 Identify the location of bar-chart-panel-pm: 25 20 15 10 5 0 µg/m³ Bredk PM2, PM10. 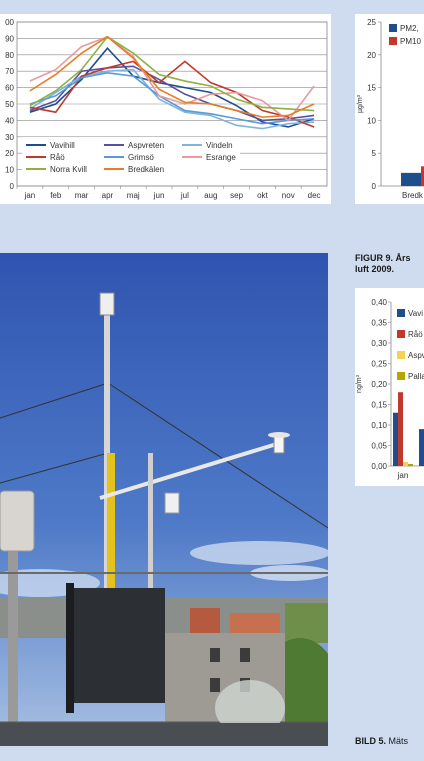
(389, 109).